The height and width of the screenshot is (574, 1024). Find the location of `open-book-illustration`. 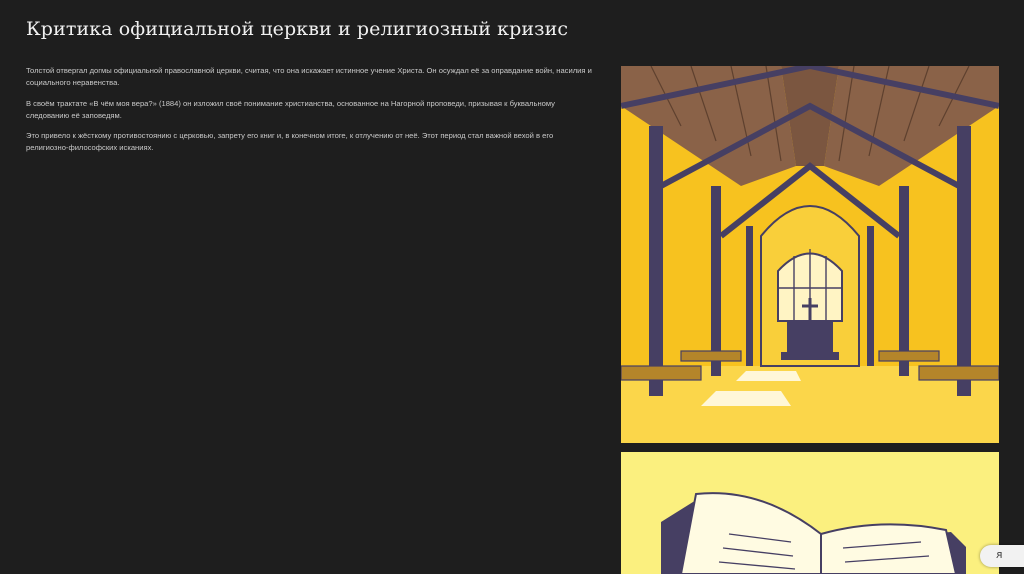

open-book-illustration is located at coordinates (810, 513).